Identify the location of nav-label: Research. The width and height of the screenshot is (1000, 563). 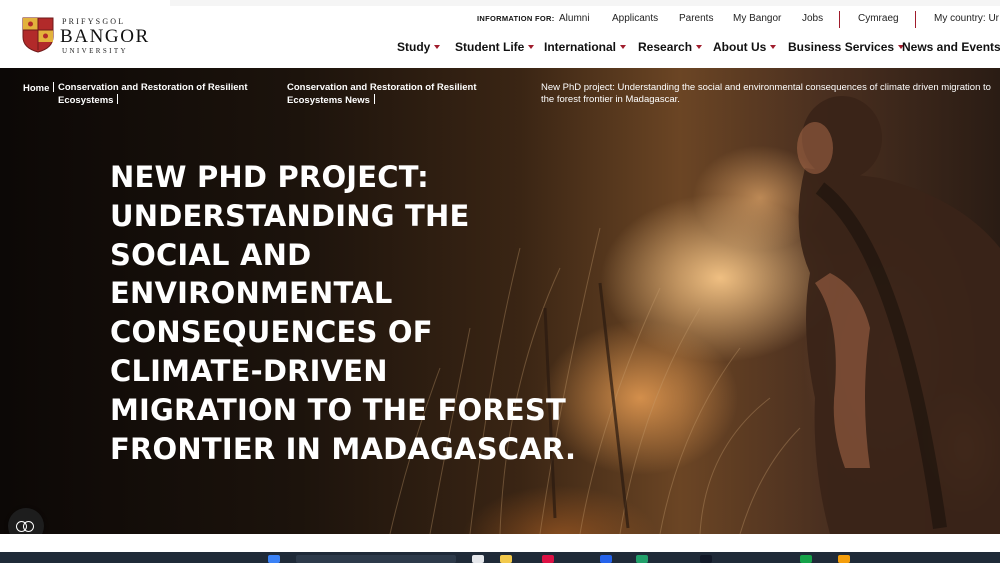
(665, 47).